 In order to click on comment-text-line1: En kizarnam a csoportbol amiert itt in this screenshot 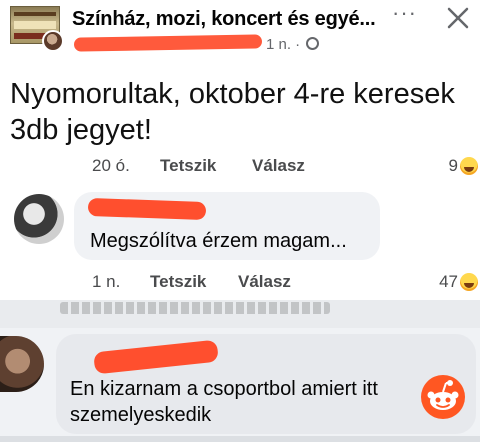, I will do `click(224, 389)`.